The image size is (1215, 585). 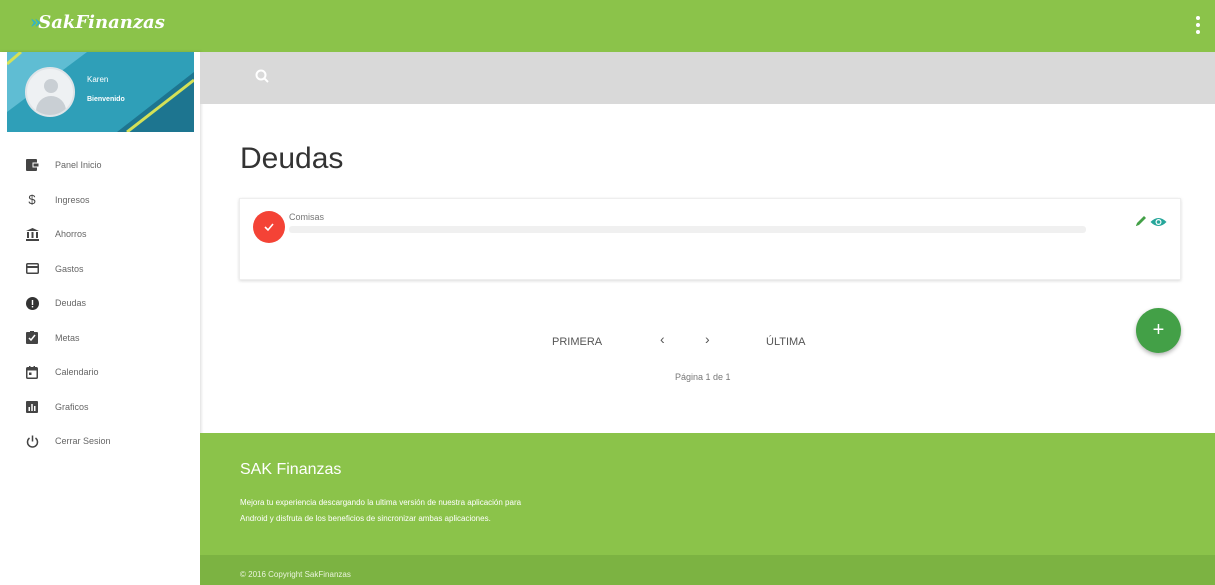 What do you see at coordinates (32, 372) in the screenshot?
I see `calendar-icon` at bounding box center [32, 372].